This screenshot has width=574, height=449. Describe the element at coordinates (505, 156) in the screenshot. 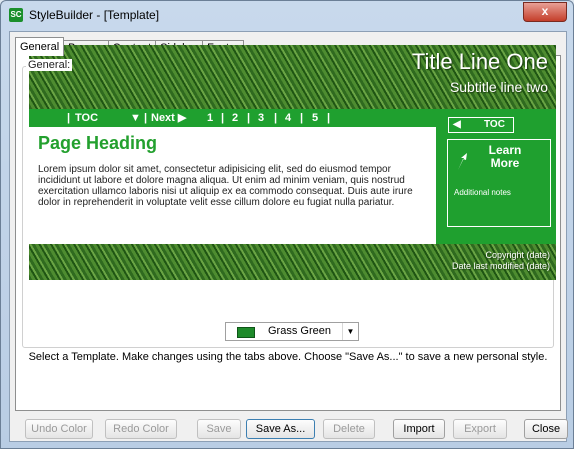

I see `learn-more-label: Learn More` at that location.